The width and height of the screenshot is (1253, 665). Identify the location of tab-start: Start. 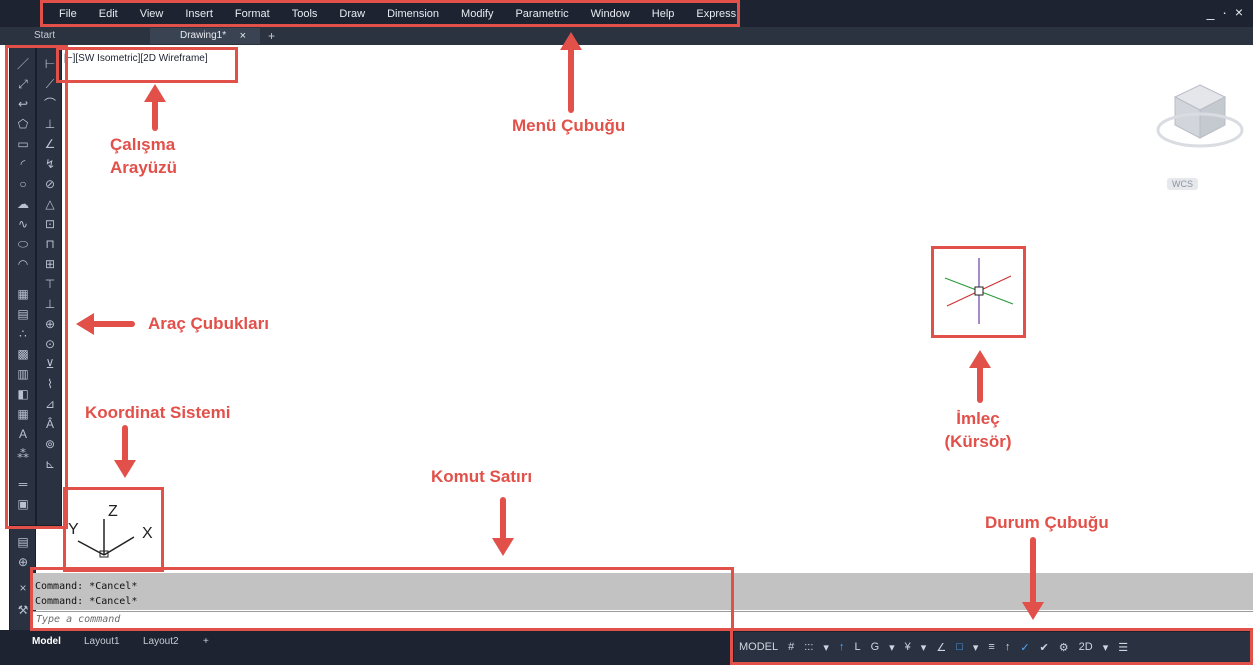
(44, 36).